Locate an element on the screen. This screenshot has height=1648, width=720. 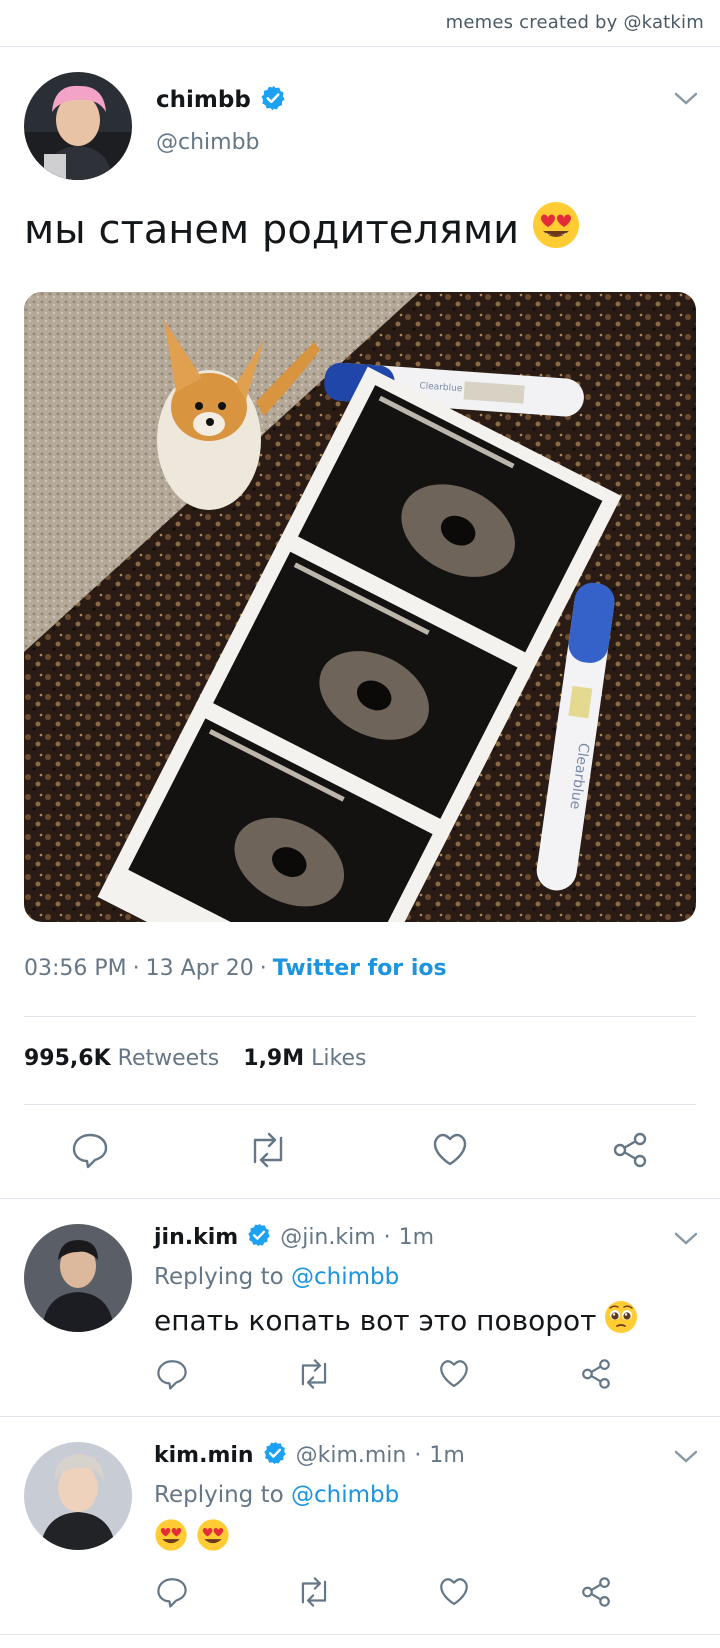
main-action-bar is located at coordinates (360, 1153).